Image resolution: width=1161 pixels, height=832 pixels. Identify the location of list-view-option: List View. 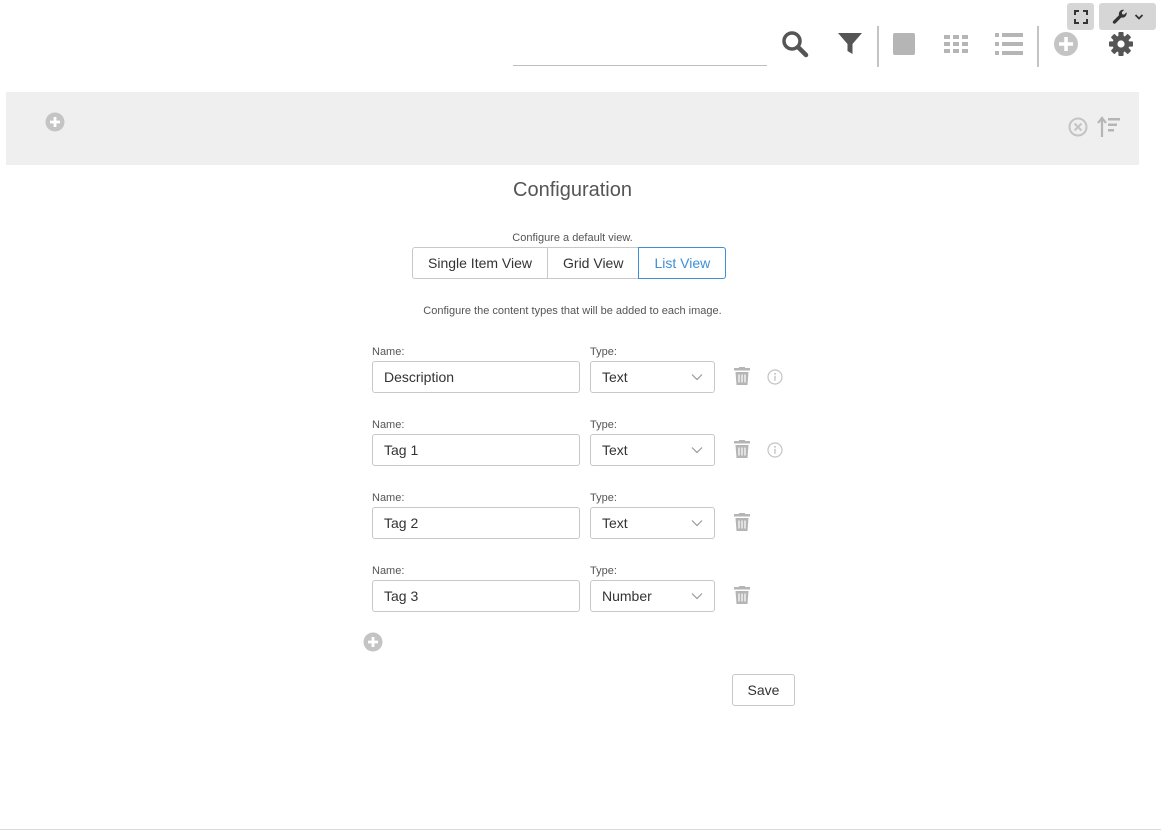
(682, 263).